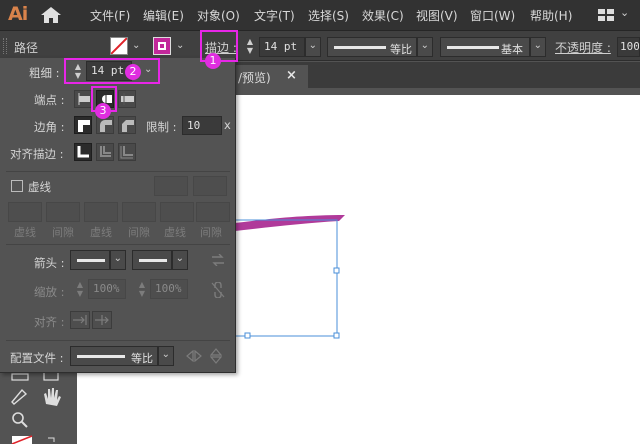 The image size is (640, 444). I want to click on selection-bounding-box, so click(286, 278).